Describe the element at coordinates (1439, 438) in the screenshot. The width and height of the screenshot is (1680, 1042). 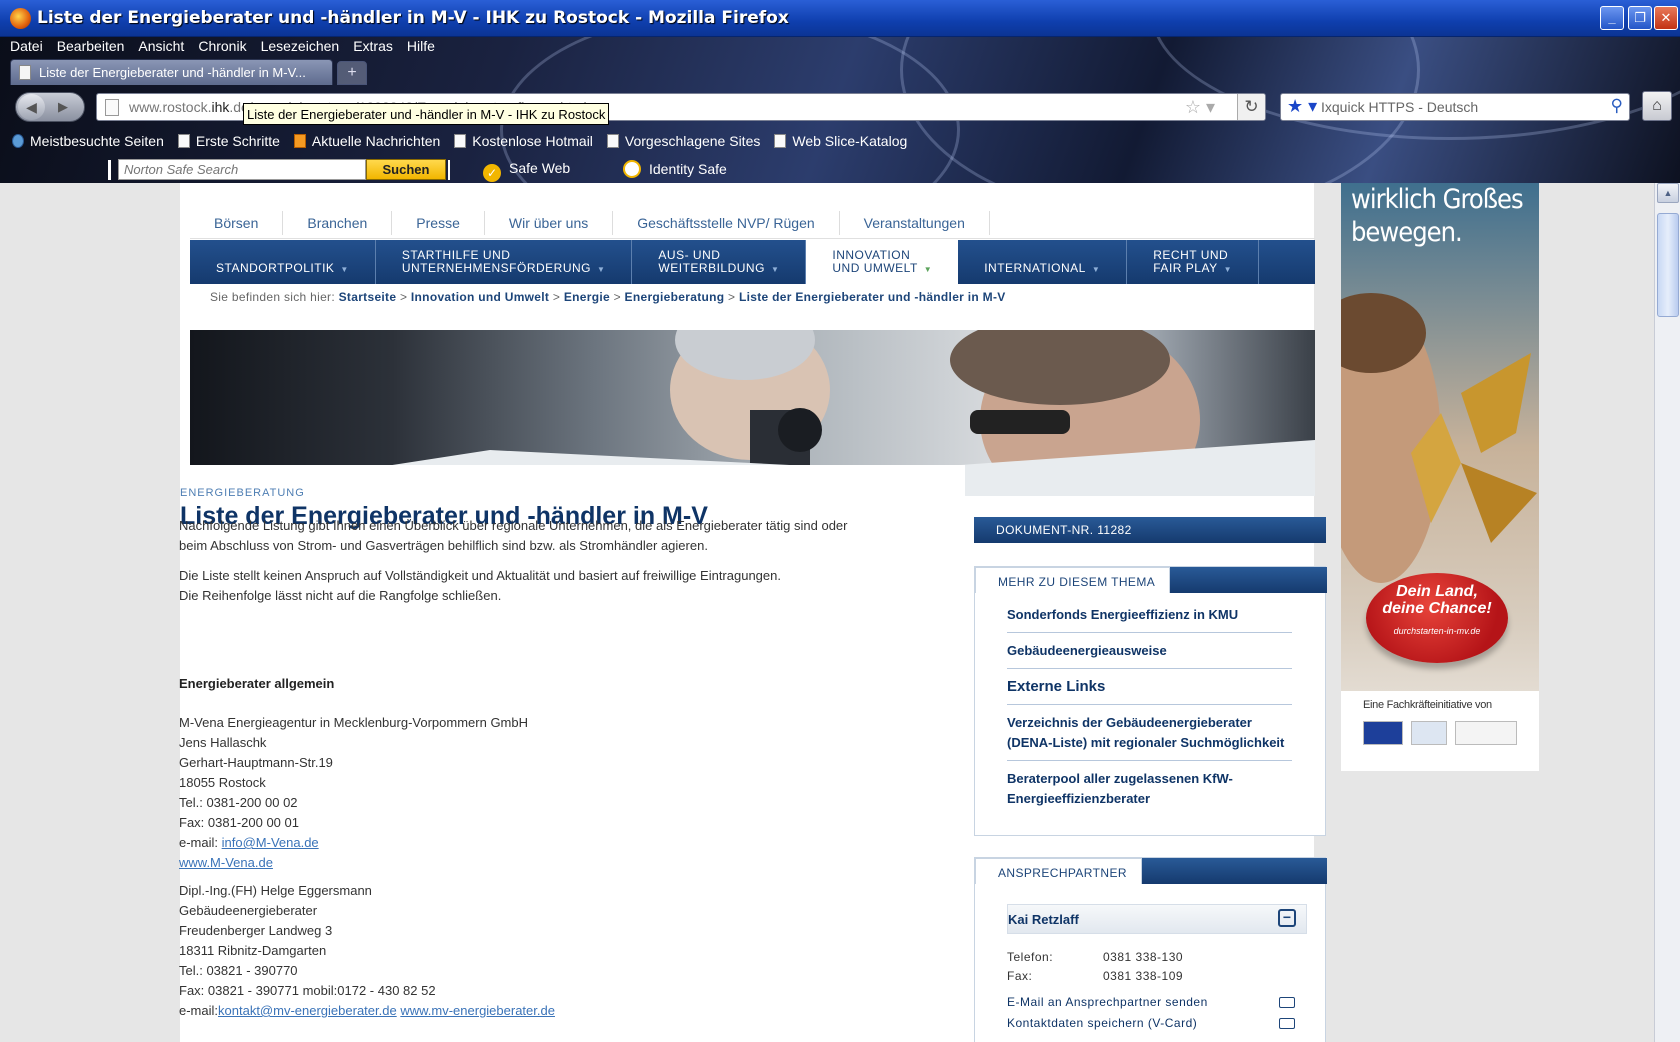
I see `ad-illustration` at that location.